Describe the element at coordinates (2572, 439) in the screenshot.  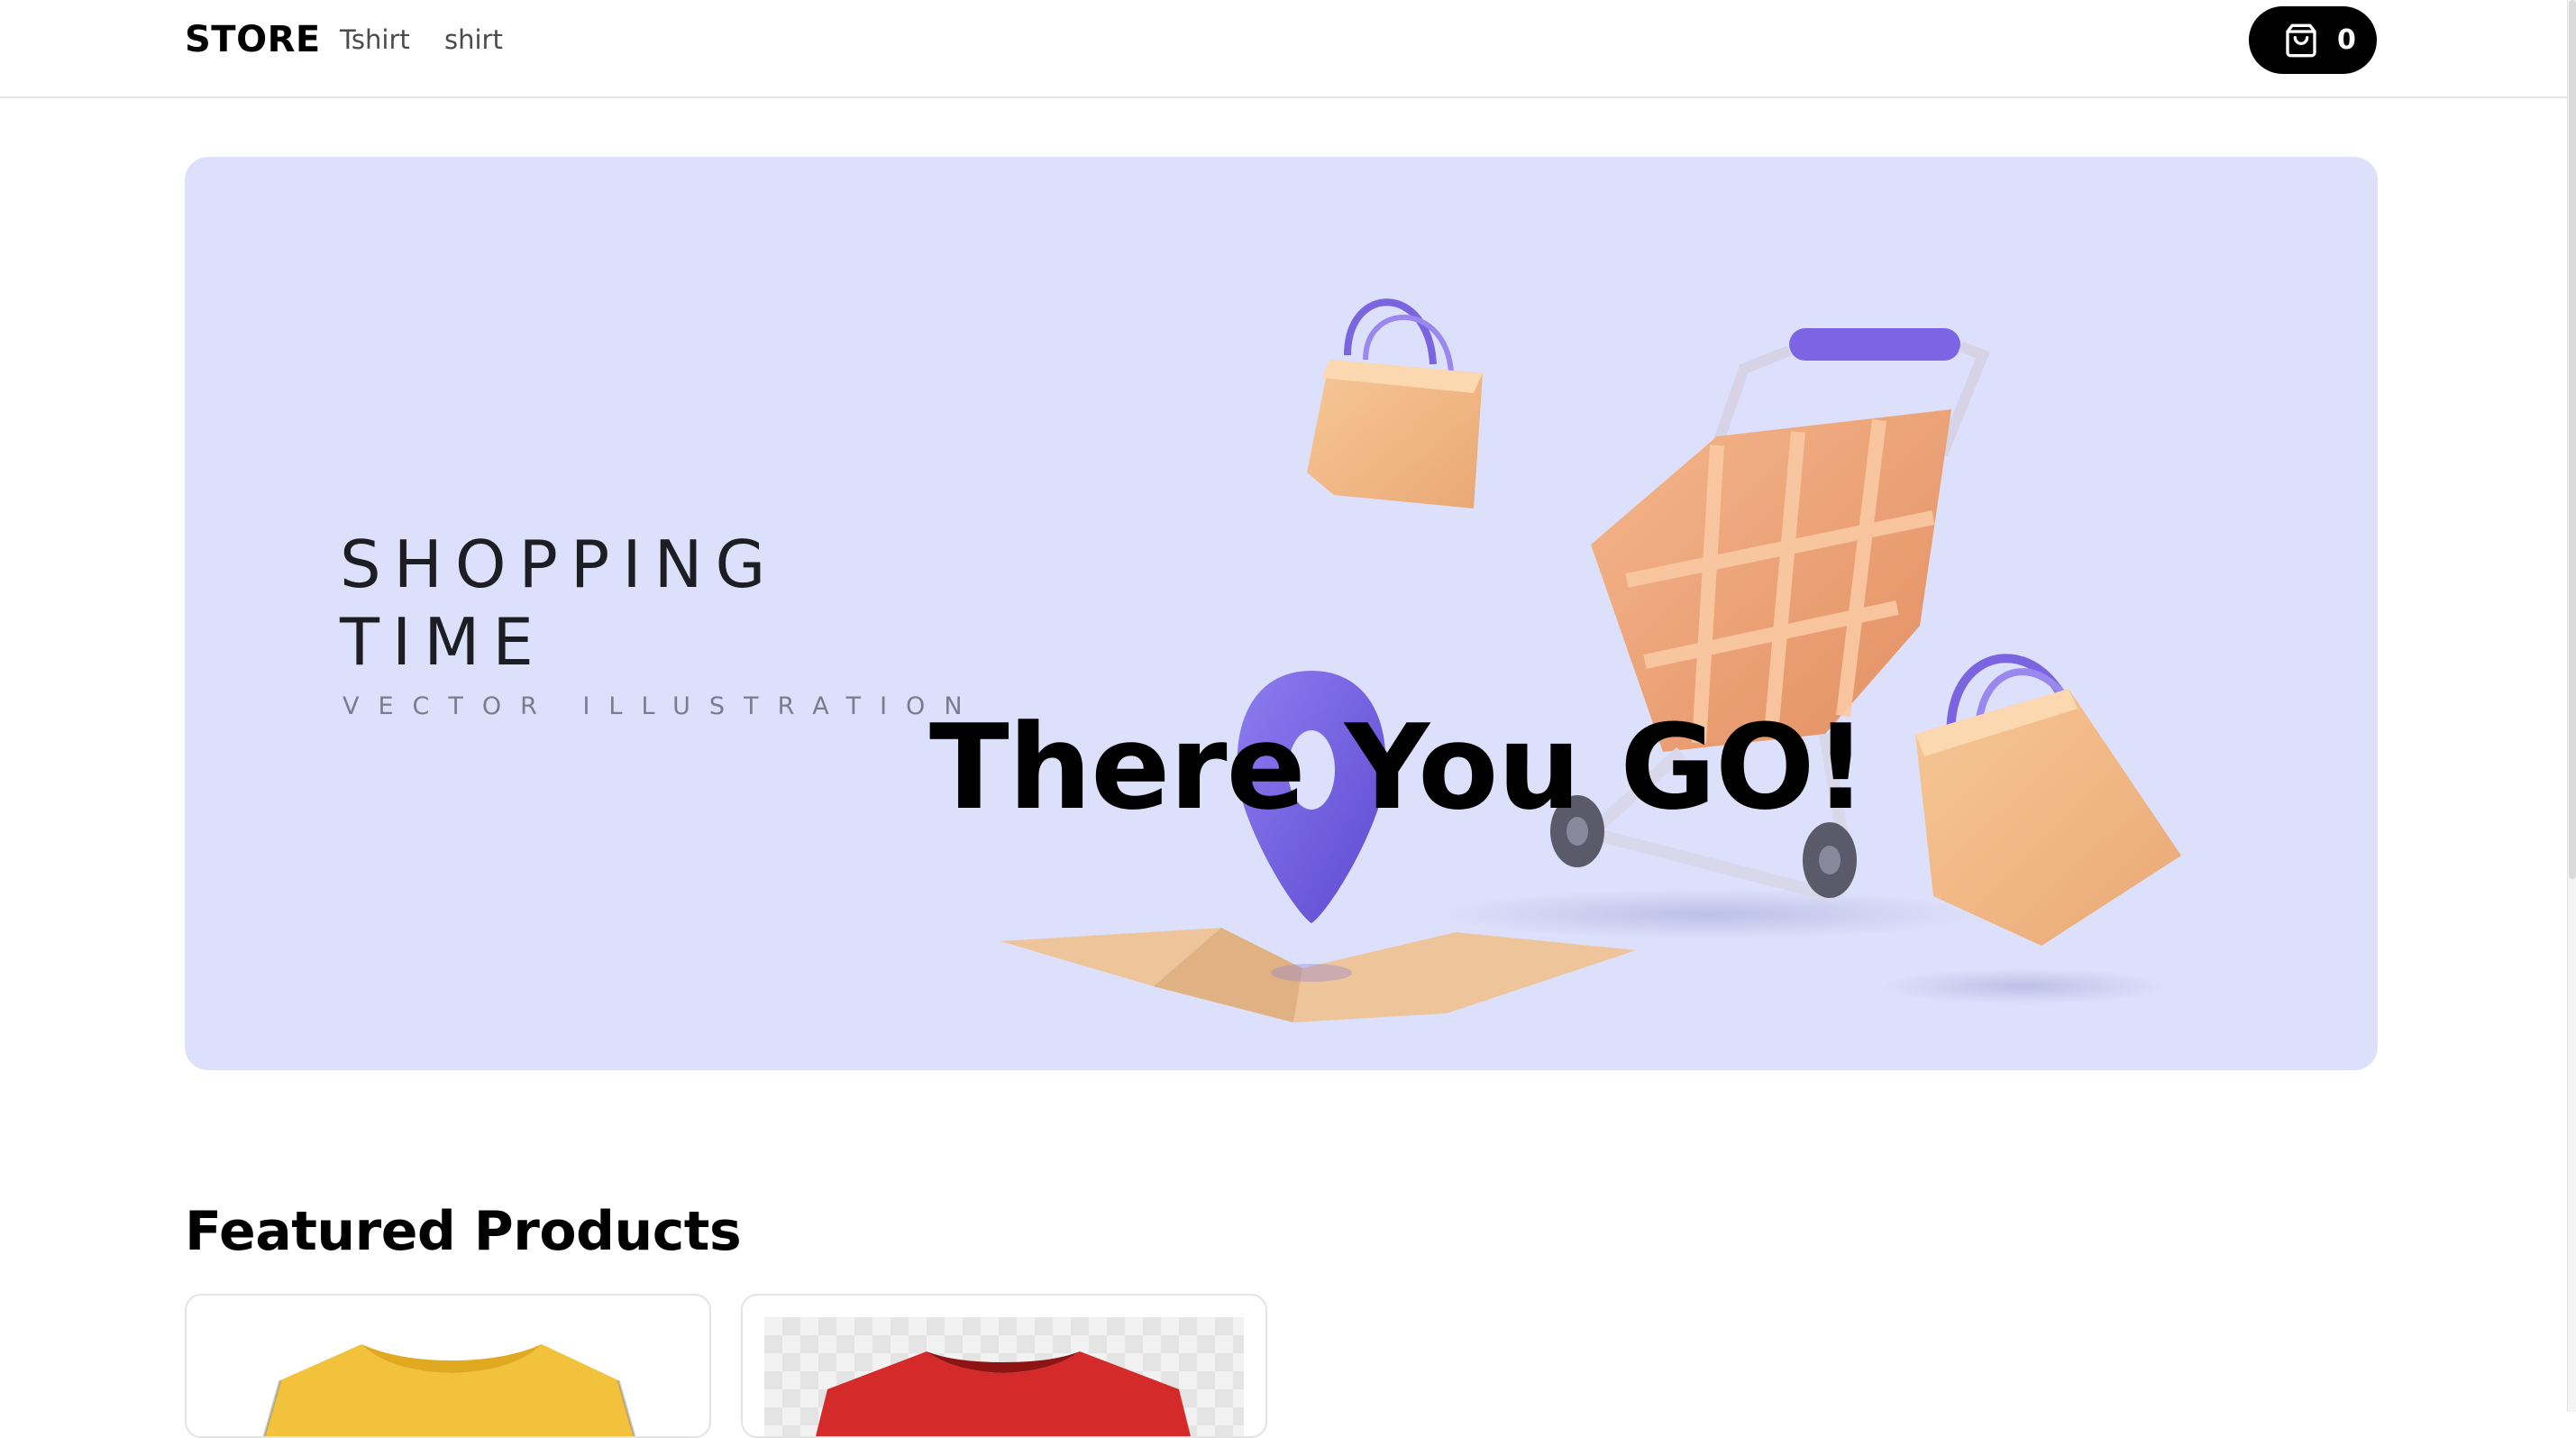
I see `scrollbar-thumb` at that location.